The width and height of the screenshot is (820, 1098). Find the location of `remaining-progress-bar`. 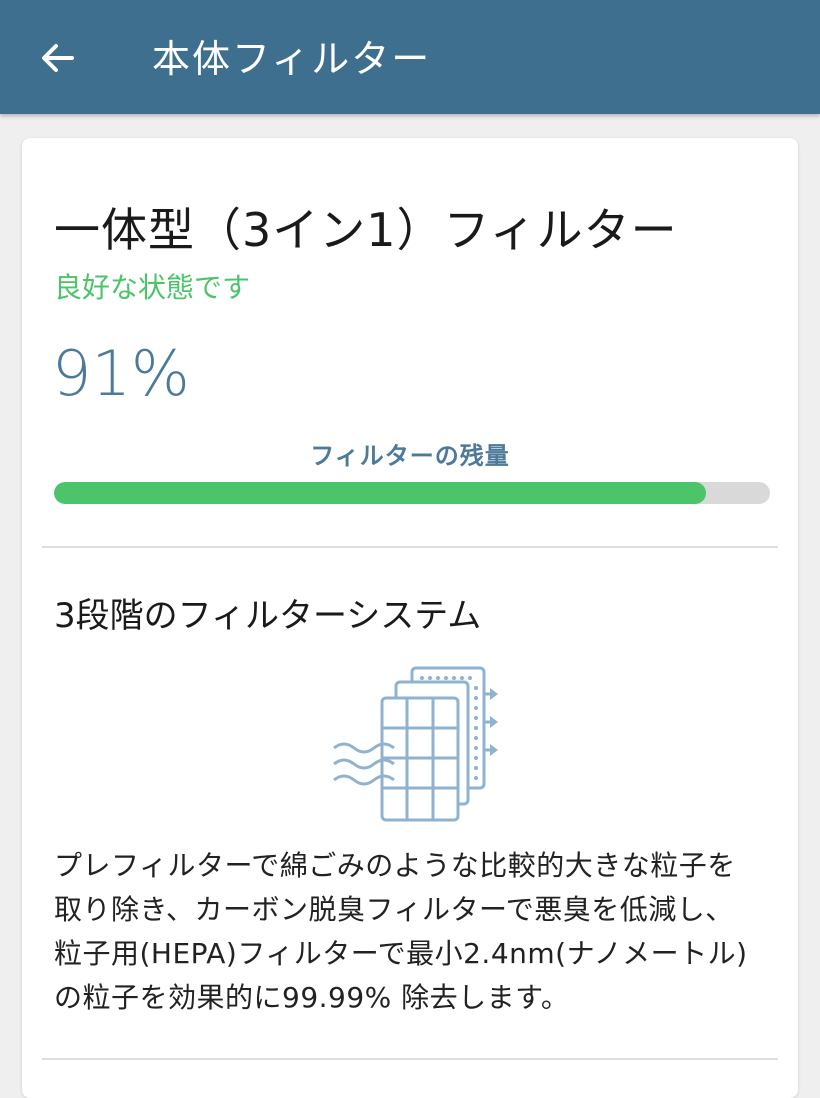

remaining-progress-bar is located at coordinates (412, 493).